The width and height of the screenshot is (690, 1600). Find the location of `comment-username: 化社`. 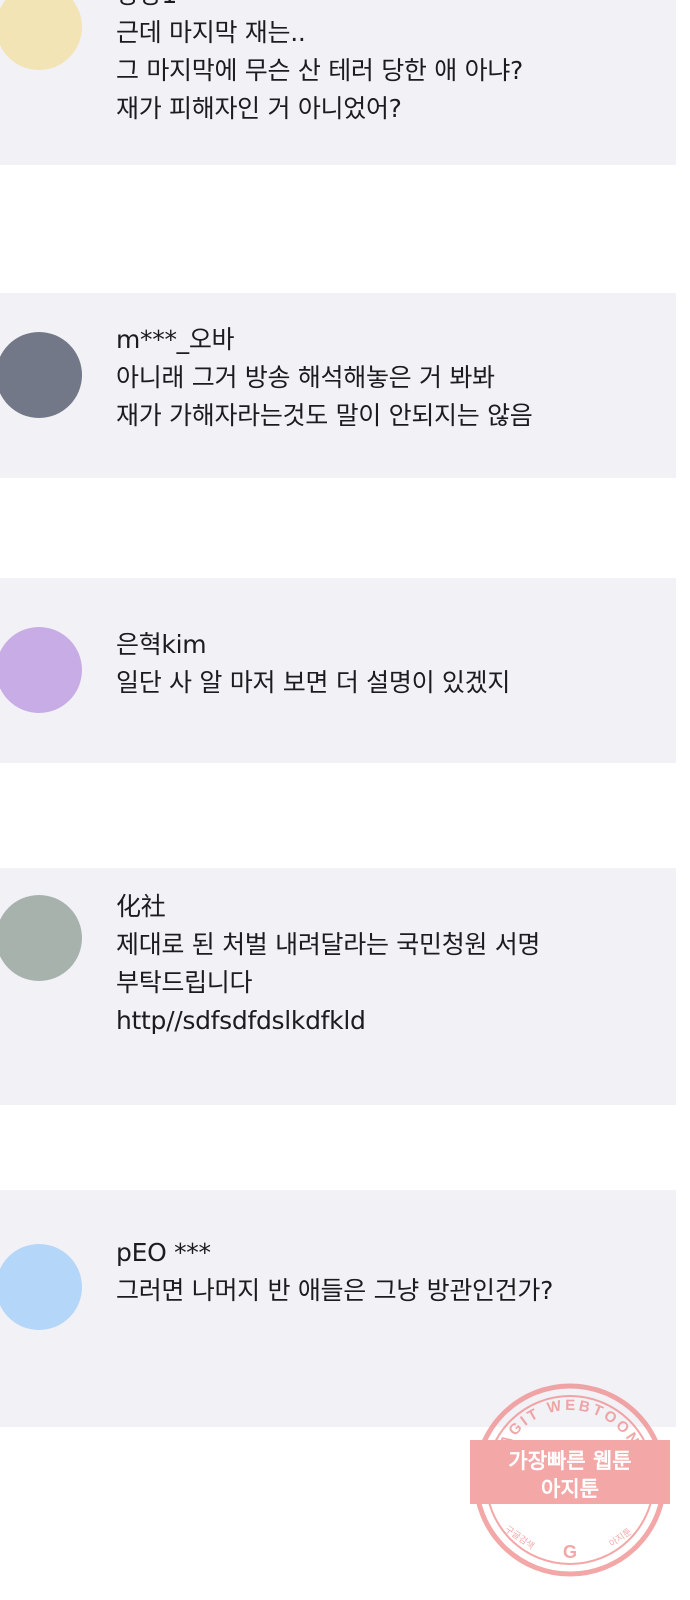

comment-username: 化社 is located at coordinates (141, 906).